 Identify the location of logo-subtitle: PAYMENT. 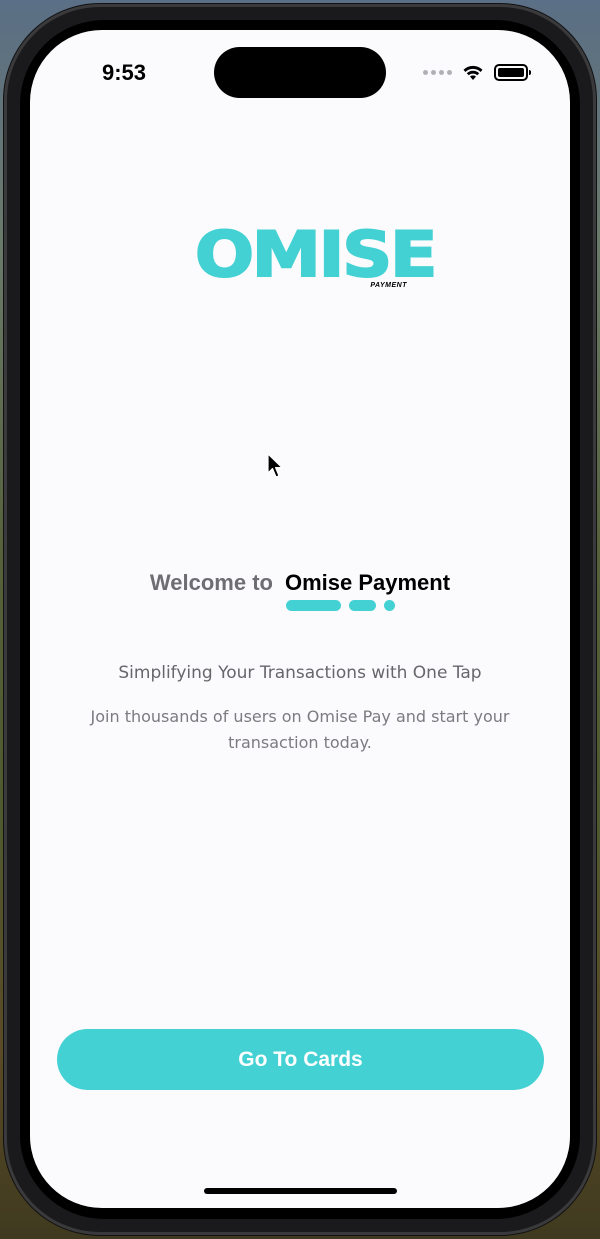
(388, 285).